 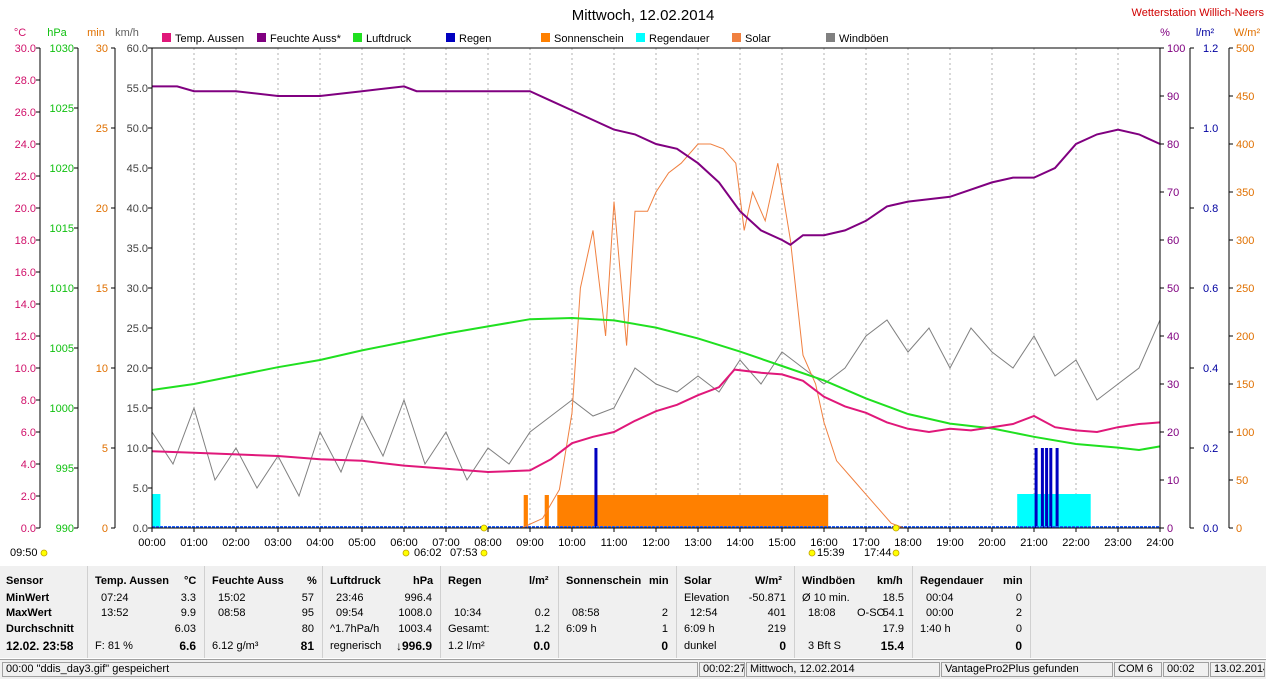 I want to click on hum-min-time: 15:02, so click(x=232, y=598).